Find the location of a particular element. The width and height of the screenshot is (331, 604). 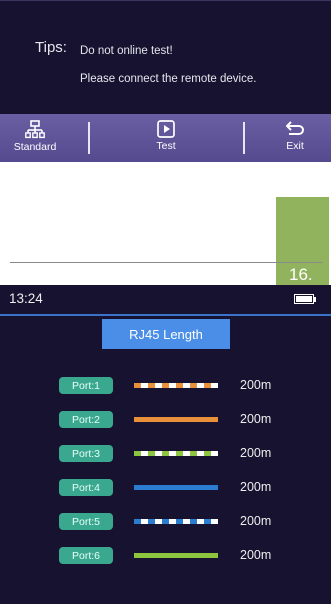

port-row: Port:2 200m is located at coordinates (165, 419).